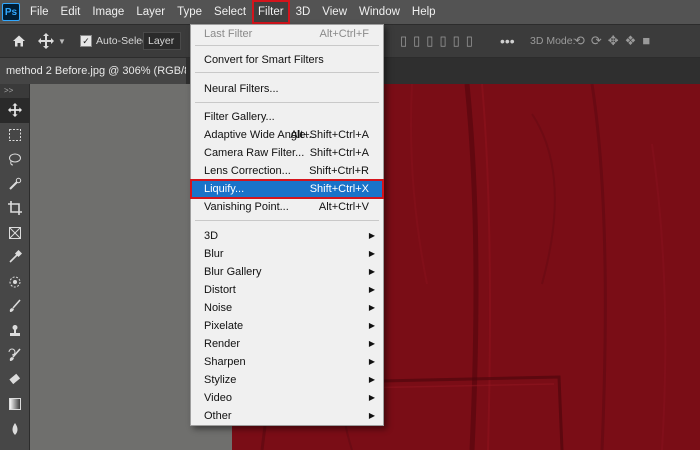 The width and height of the screenshot is (700, 450). Describe the element at coordinates (439, 41) in the screenshot. I see `align-icons: ▯▯▯▯▯▯` at that location.